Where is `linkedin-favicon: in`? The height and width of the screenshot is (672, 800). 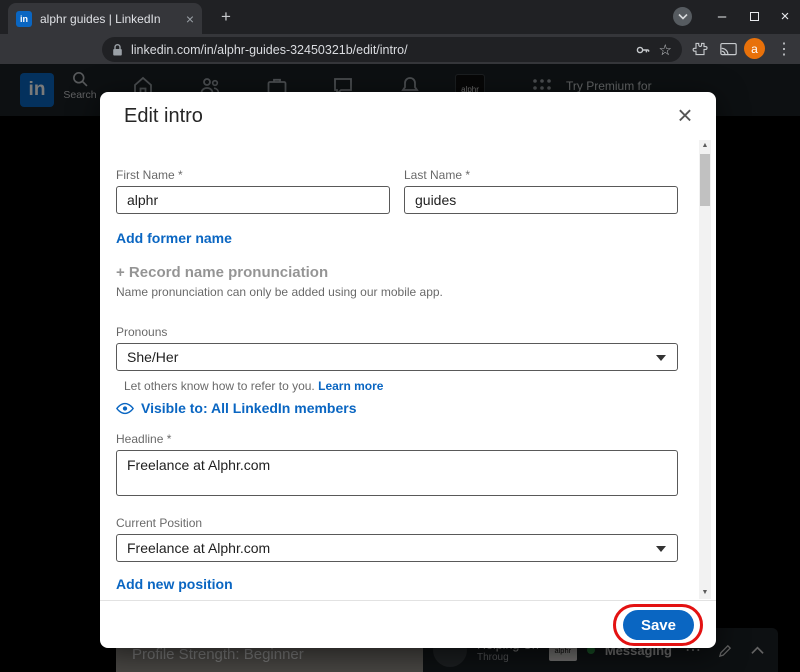 linkedin-favicon: in is located at coordinates (24, 18).